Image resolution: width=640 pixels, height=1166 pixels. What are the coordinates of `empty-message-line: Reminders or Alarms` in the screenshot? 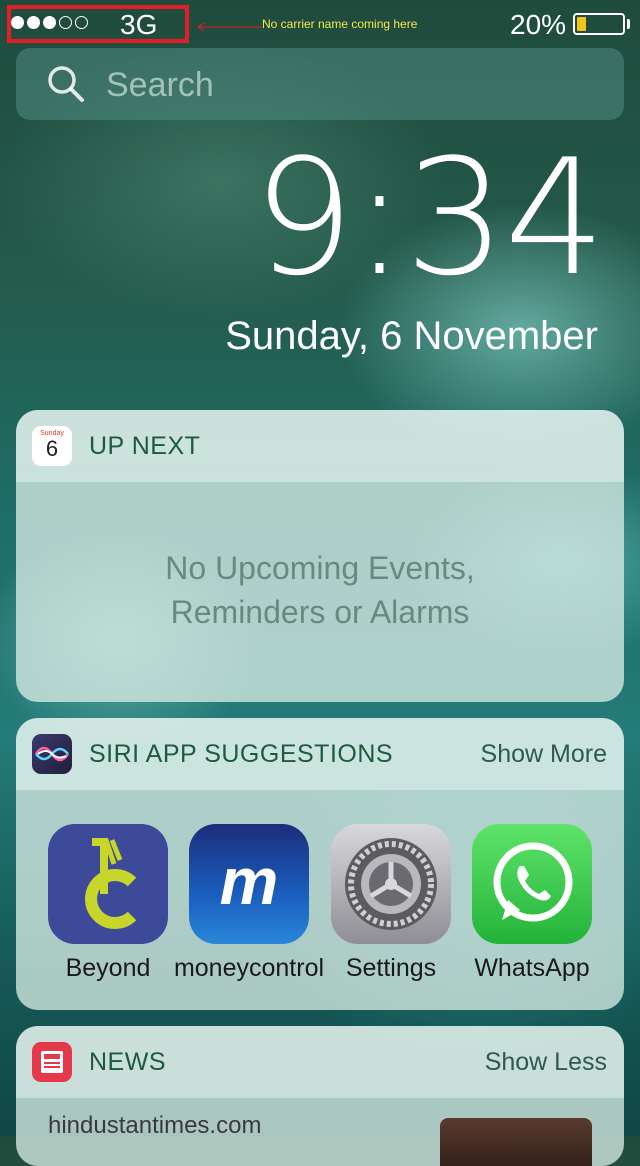 It's located at (320, 612).